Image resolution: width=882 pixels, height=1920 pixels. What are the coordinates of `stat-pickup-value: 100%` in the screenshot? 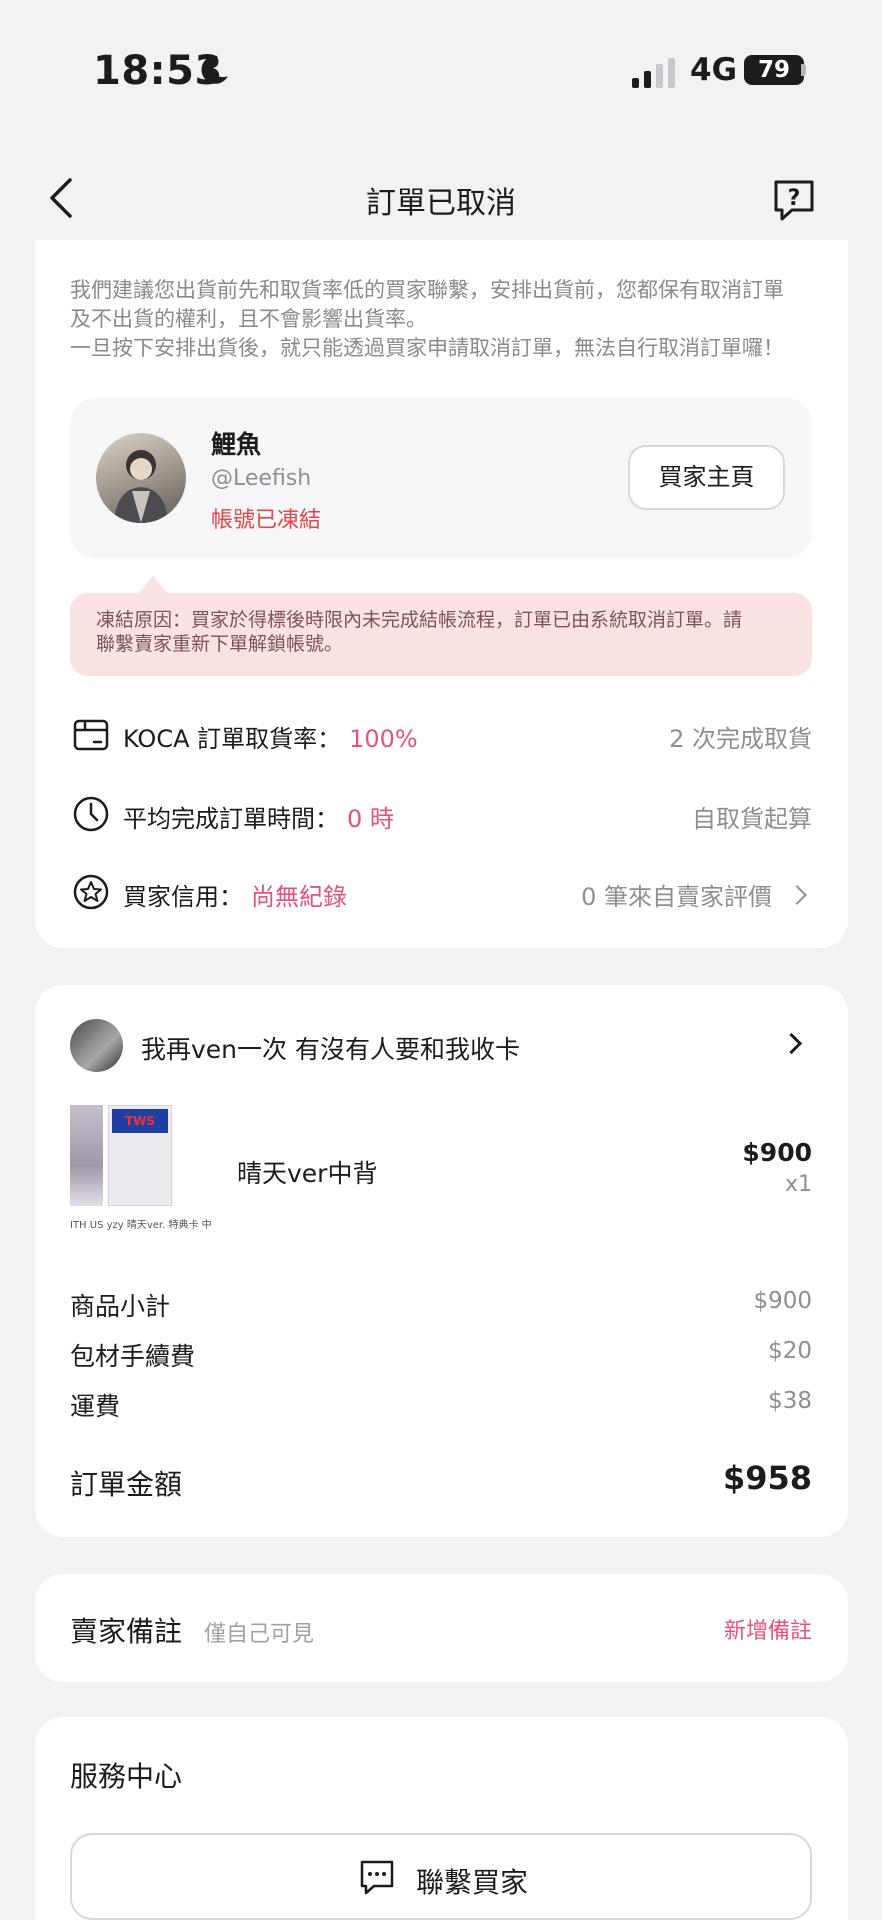 It's located at (383, 739).